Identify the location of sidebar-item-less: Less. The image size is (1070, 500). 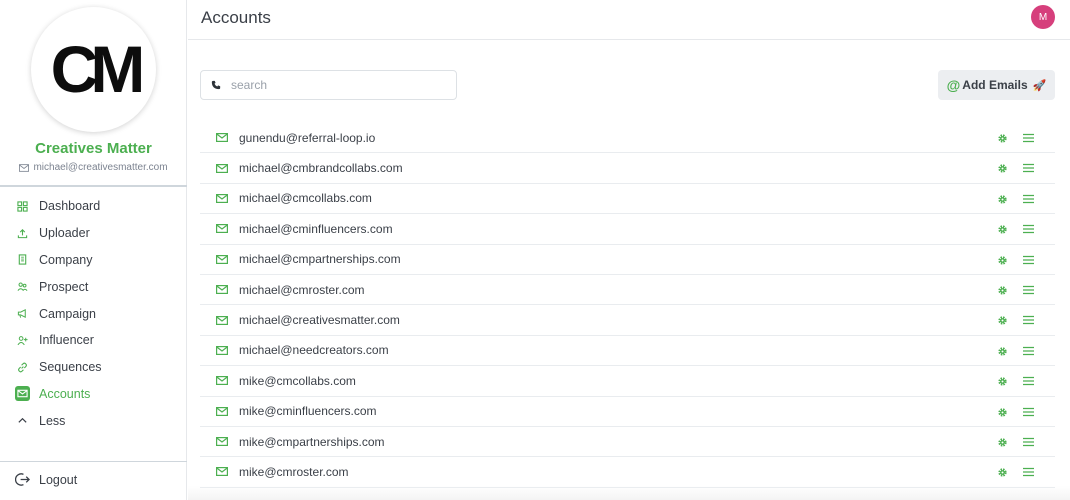
(93, 420).